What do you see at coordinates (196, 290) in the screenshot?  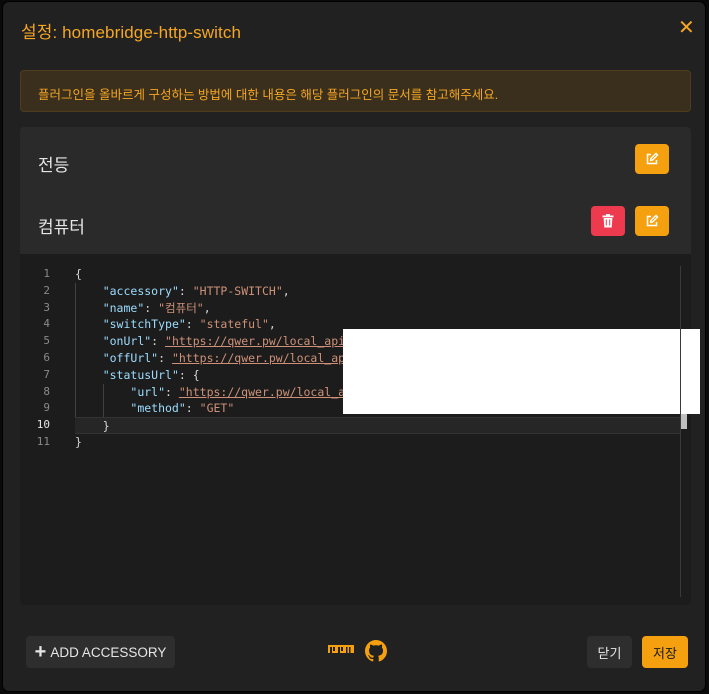 I see `code-line: "accessory": "HTTP-SWITCH",` at bounding box center [196, 290].